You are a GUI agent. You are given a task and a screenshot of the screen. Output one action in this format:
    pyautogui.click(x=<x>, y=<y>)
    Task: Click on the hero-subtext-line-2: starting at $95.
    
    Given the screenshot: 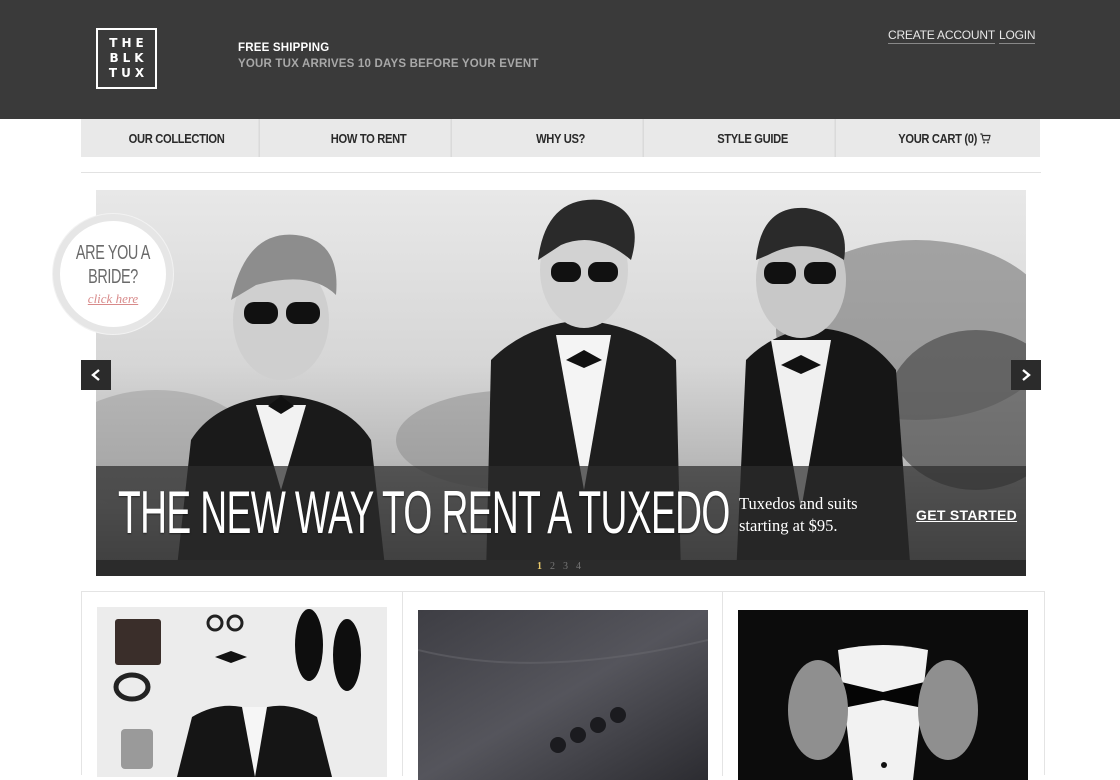 What is the action you would take?
    pyautogui.click(x=788, y=525)
    